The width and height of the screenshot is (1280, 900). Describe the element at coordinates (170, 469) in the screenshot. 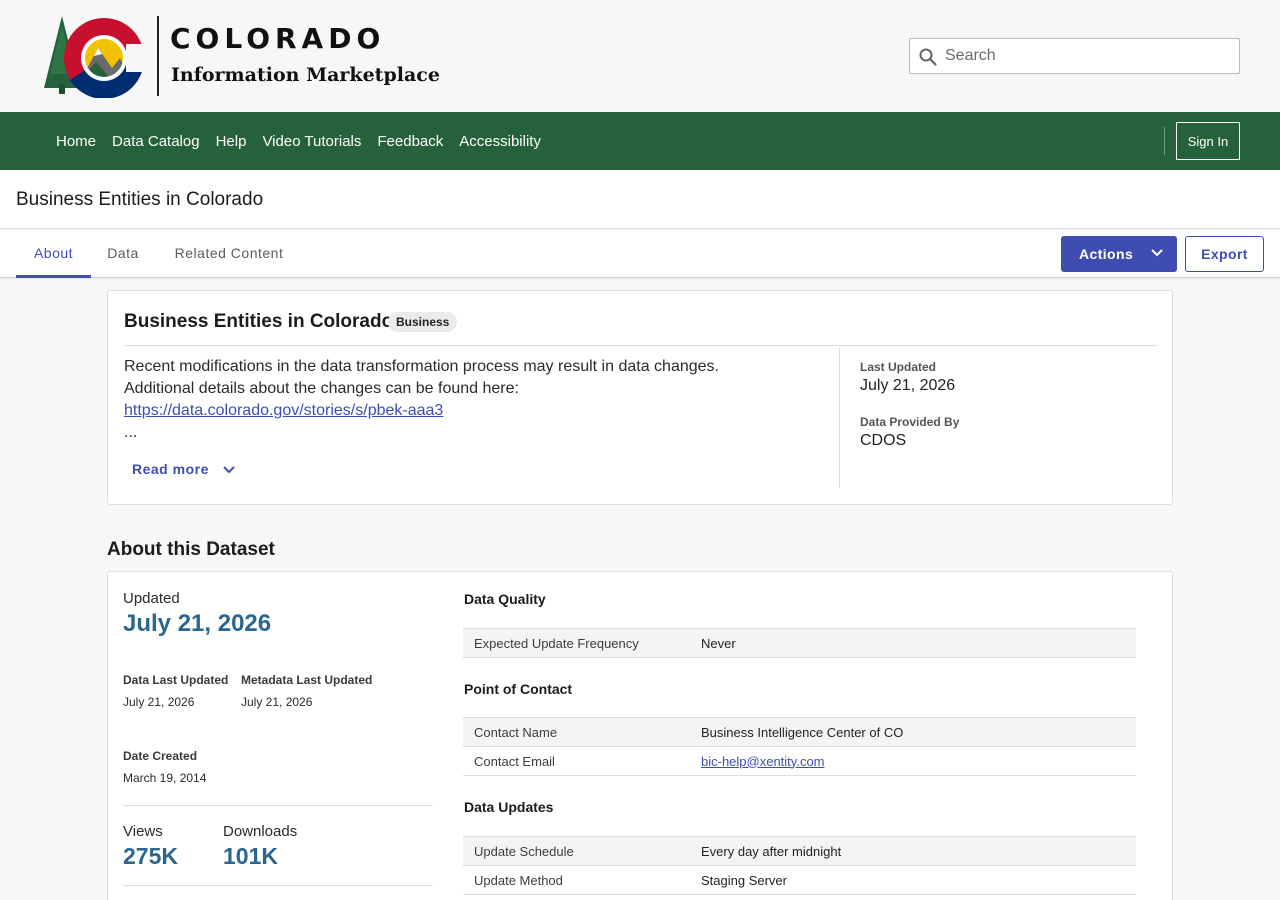

I see `read-more-label: Read more` at that location.